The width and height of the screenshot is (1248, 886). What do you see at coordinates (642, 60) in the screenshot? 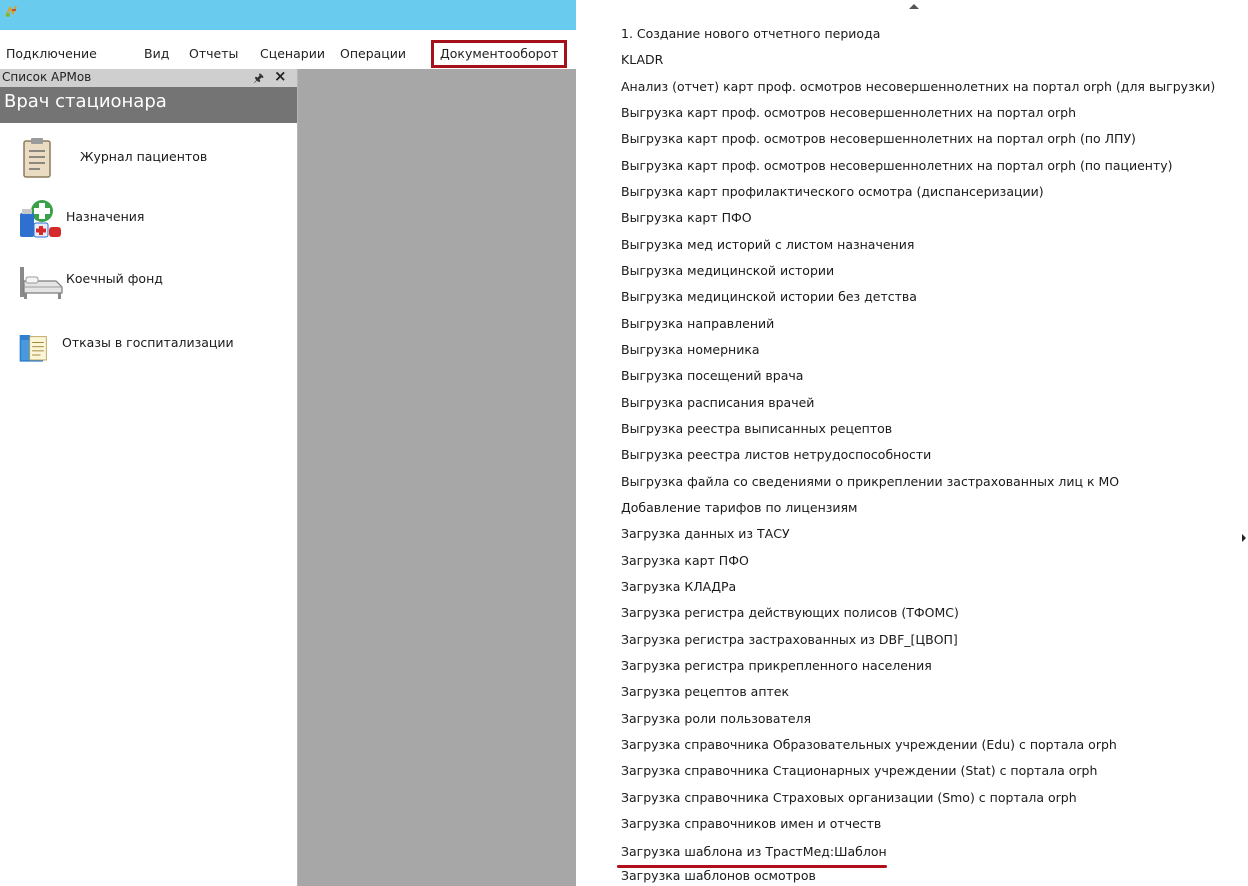
I see `dropdown-item: KLADR` at bounding box center [642, 60].